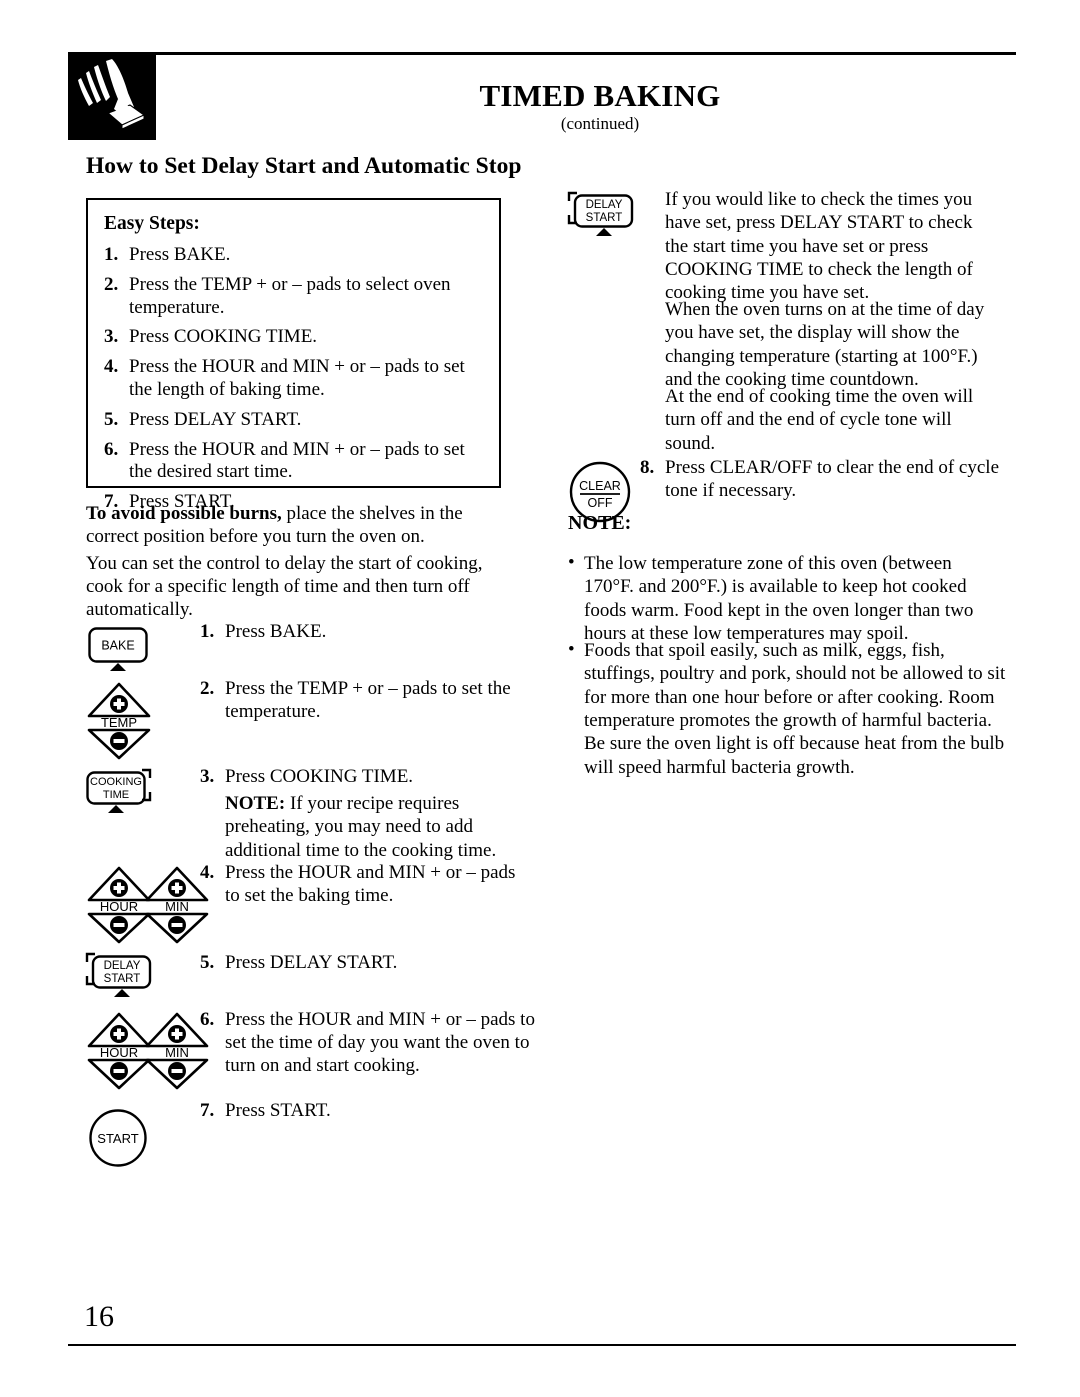  What do you see at coordinates (372, 631) in the screenshot?
I see `instruction-1: 1. Press BAKE.` at bounding box center [372, 631].